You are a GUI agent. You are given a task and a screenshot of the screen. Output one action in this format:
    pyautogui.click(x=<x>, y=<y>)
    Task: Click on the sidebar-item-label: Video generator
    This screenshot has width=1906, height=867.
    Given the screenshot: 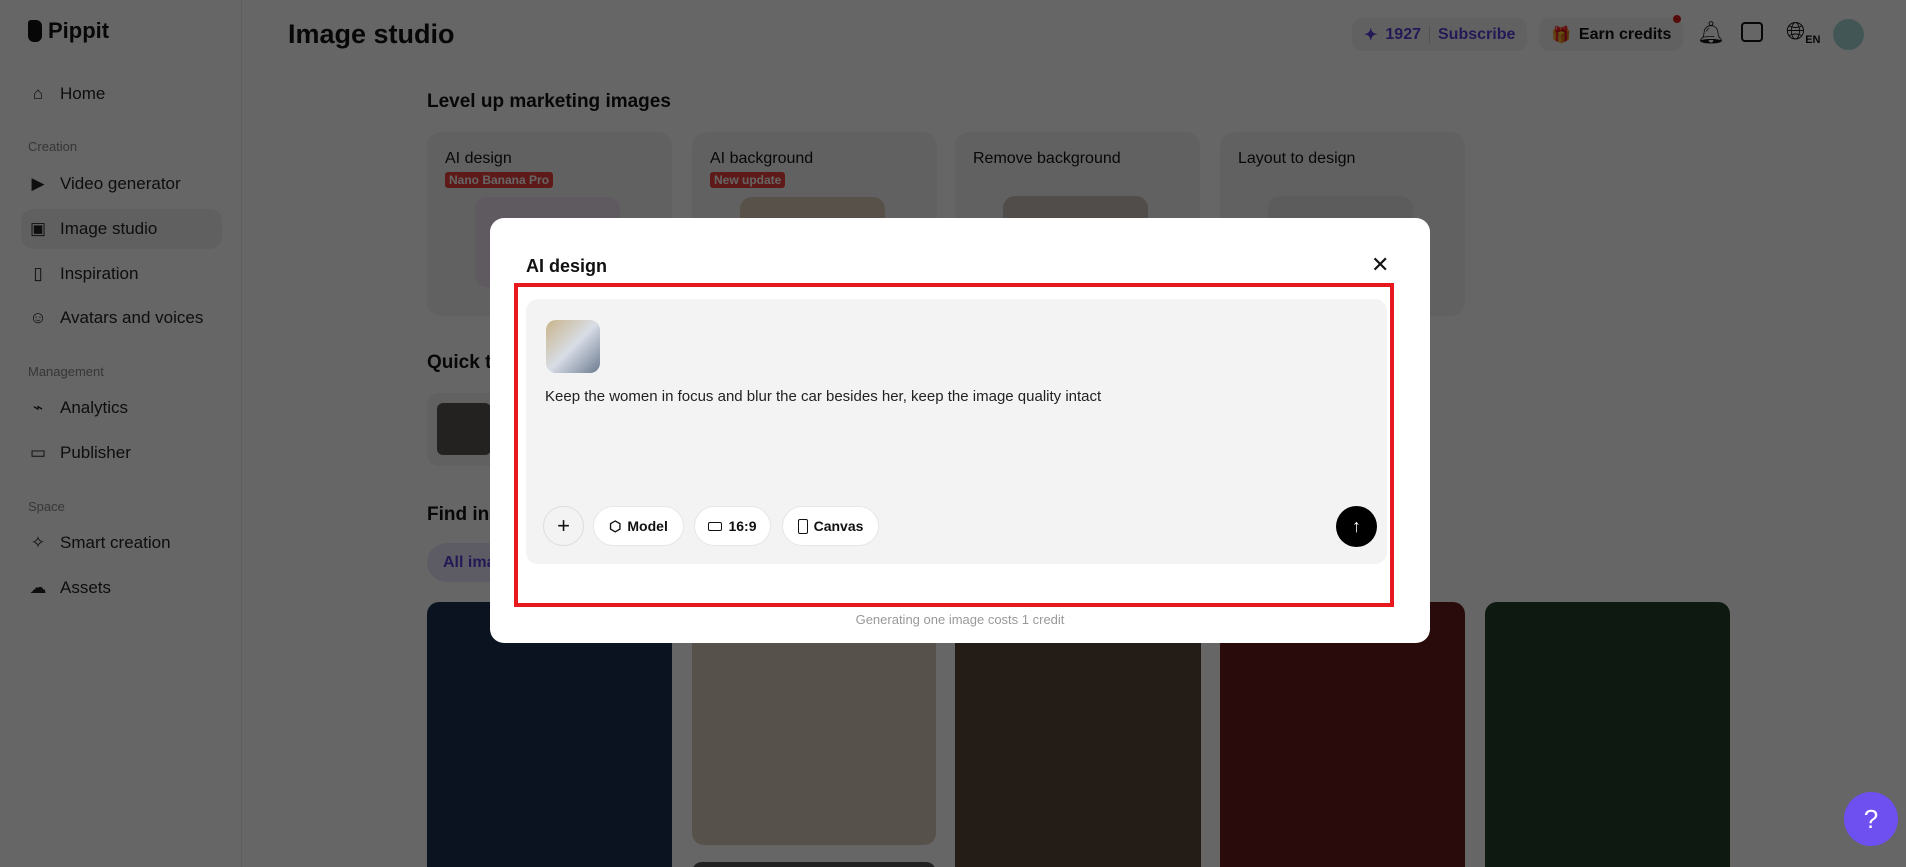 What is the action you would take?
    pyautogui.click(x=120, y=183)
    